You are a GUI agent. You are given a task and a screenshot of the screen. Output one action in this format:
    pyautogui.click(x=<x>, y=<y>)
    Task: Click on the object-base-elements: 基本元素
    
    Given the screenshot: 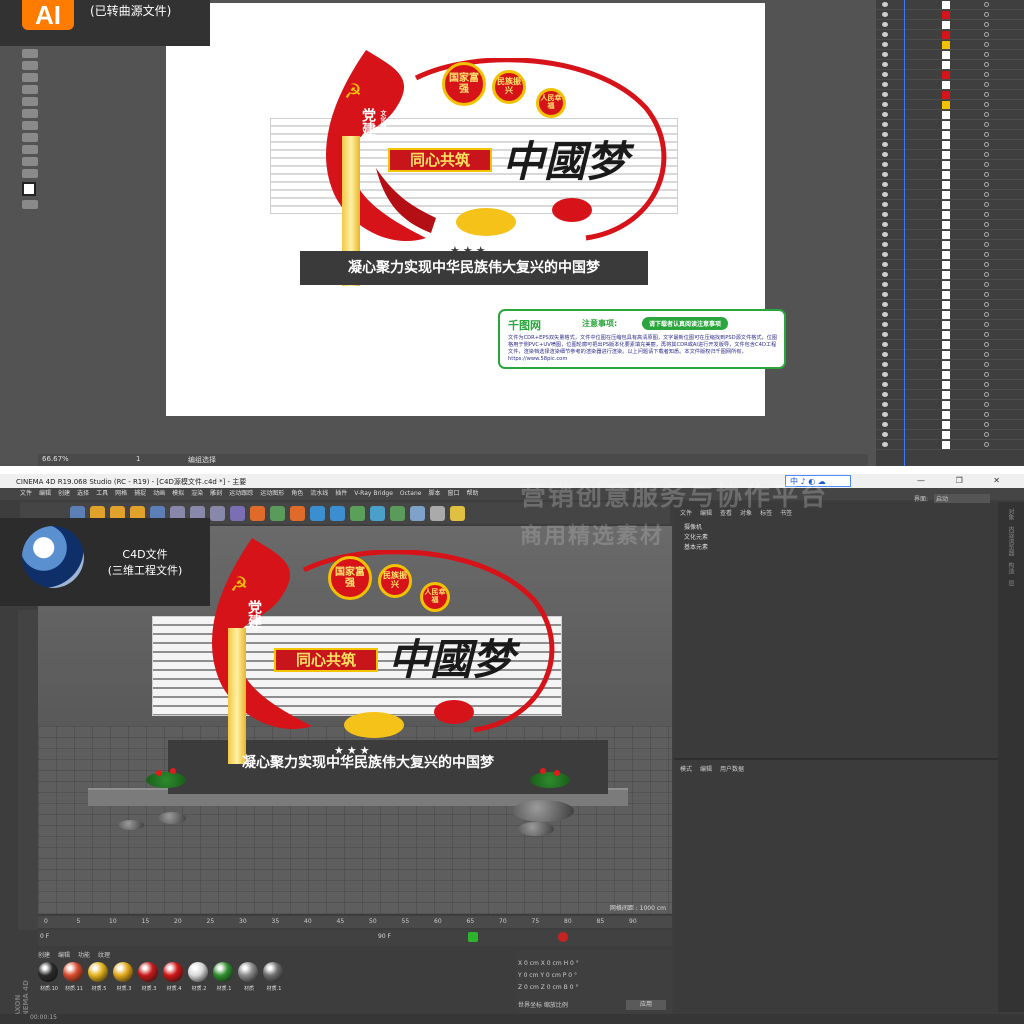 What is the action you would take?
    pyautogui.click(x=696, y=546)
    